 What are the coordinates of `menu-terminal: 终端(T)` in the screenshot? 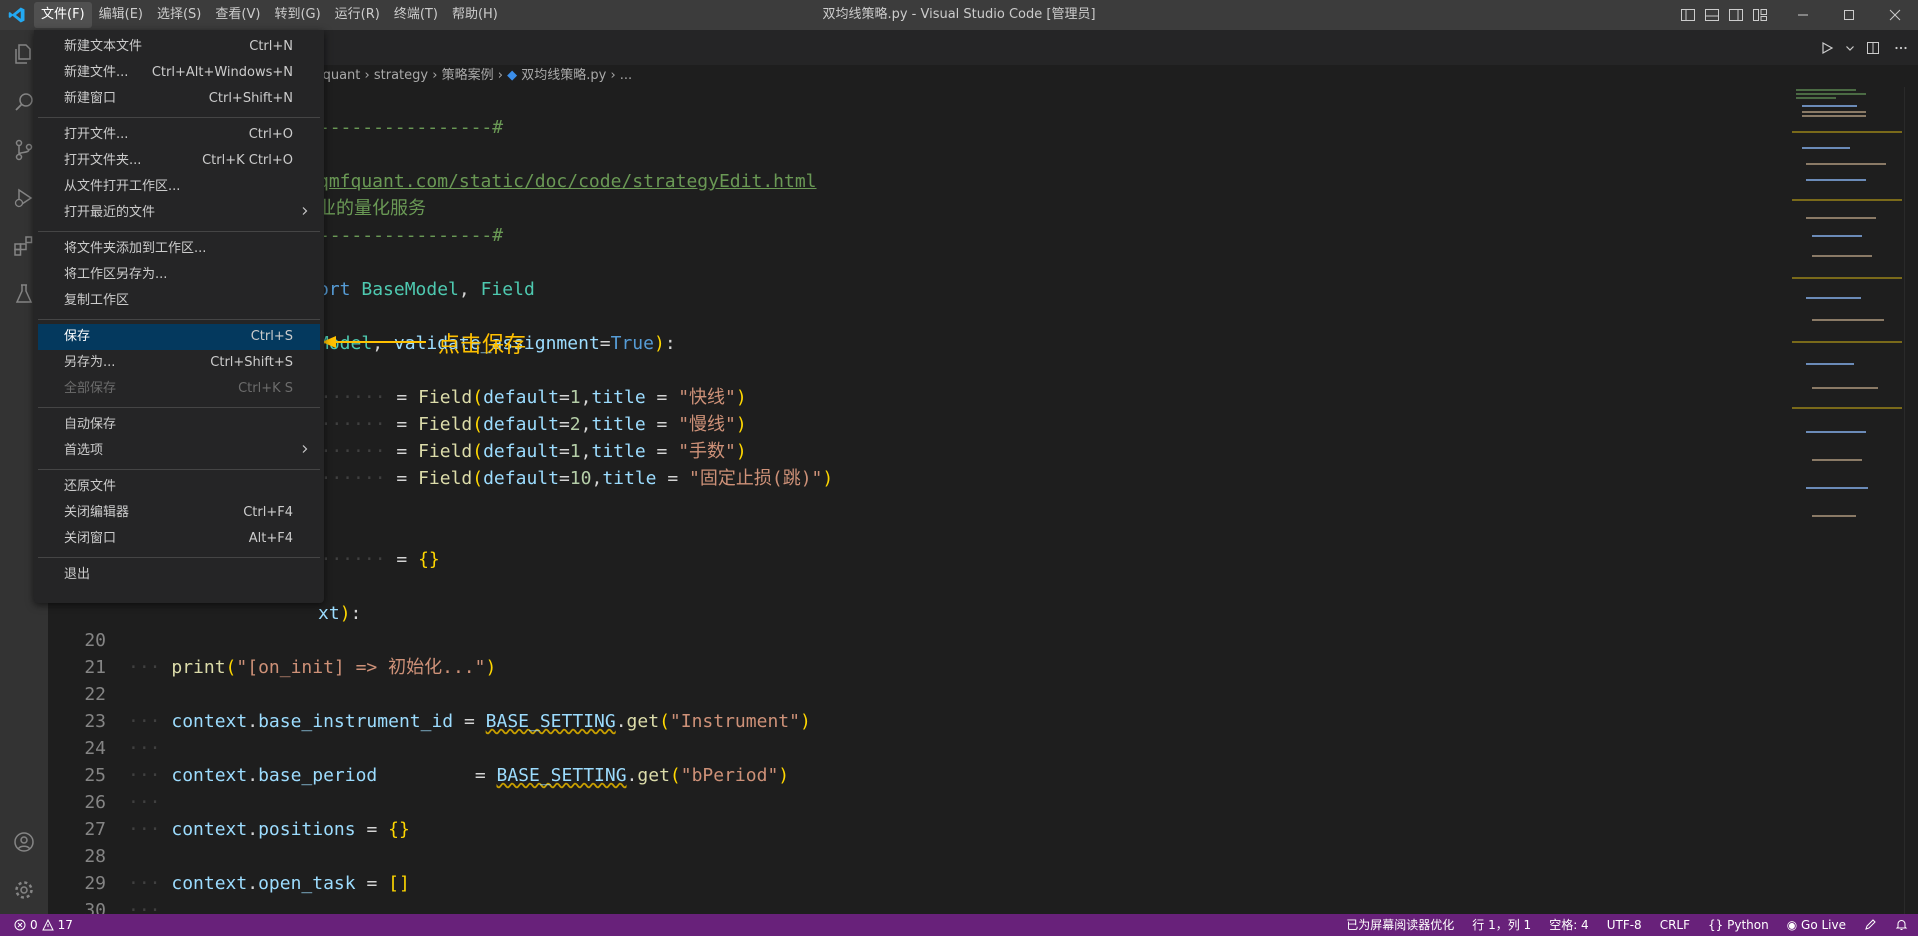 It's located at (416, 15).